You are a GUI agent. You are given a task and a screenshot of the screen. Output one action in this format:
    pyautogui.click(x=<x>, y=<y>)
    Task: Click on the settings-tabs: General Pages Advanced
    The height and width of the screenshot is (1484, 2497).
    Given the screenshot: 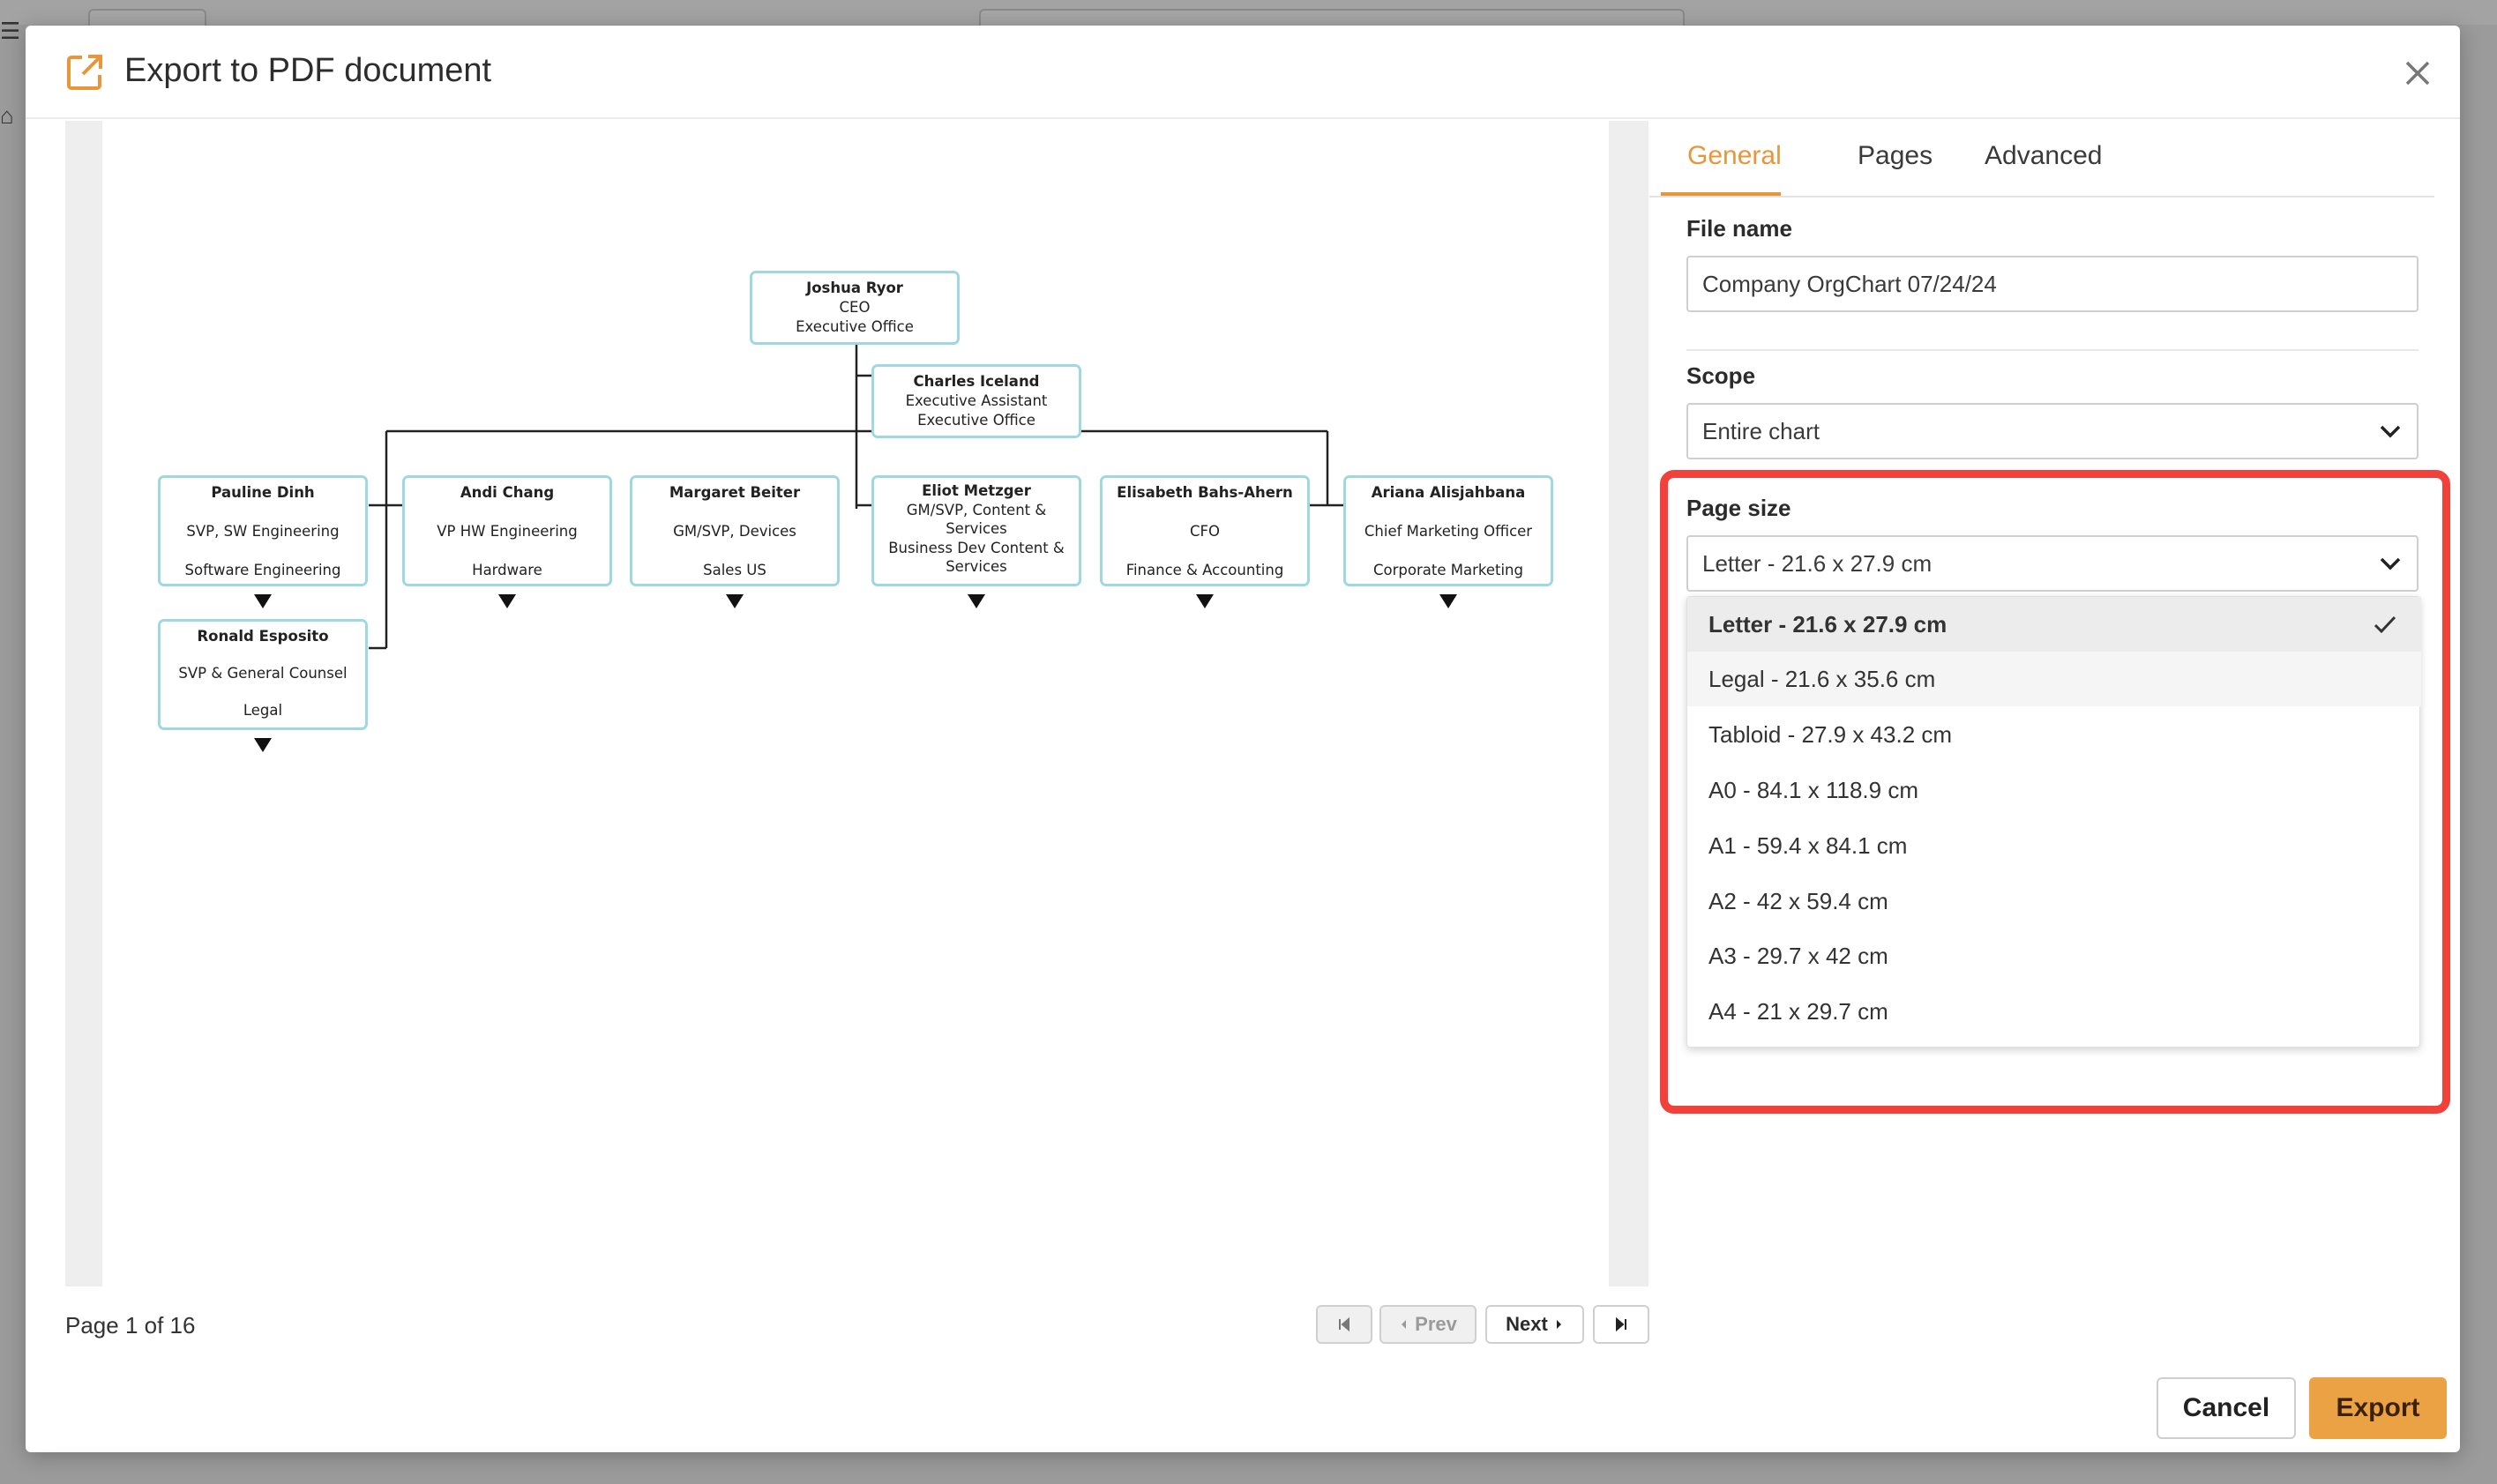 What is the action you would take?
    pyautogui.click(x=2042, y=146)
    